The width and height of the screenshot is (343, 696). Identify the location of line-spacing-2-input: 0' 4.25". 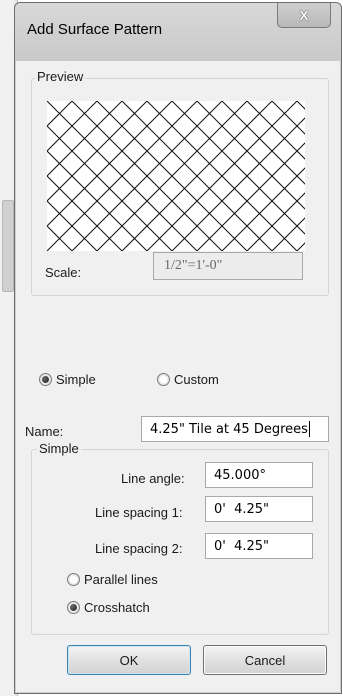
(259, 546).